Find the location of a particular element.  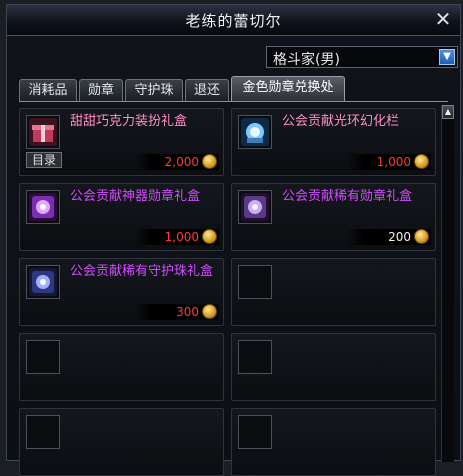

tab-medals: 勋章 is located at coordinates (101, 90).